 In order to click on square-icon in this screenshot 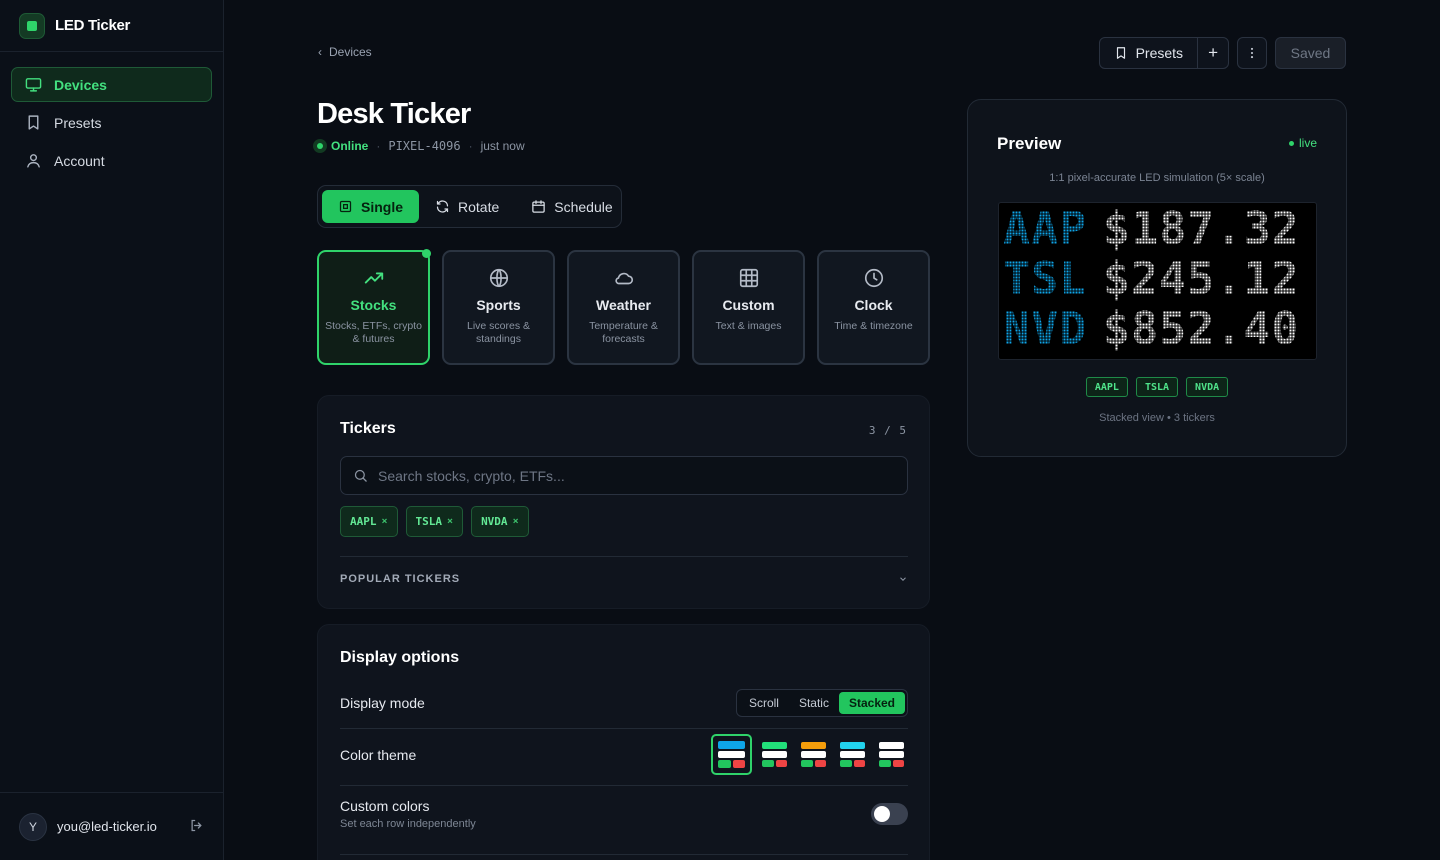, I will do `click(345, 206)`.